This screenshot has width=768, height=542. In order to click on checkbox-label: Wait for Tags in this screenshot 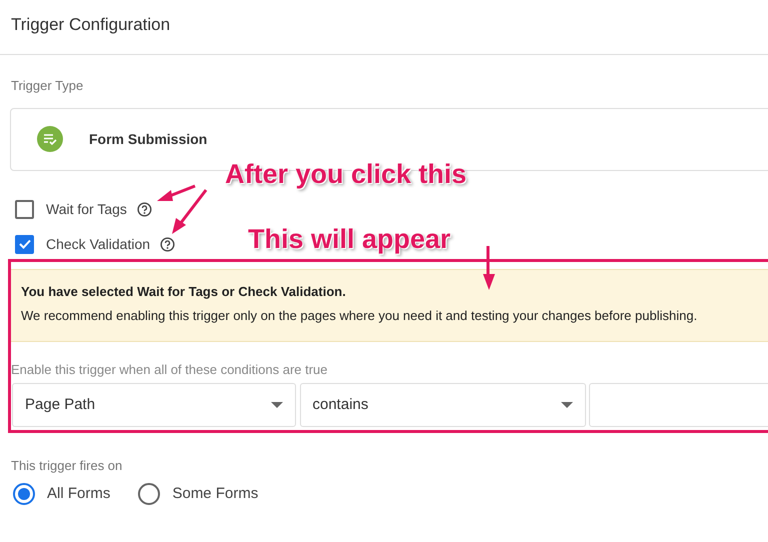, I will do `click(86, 209)`.